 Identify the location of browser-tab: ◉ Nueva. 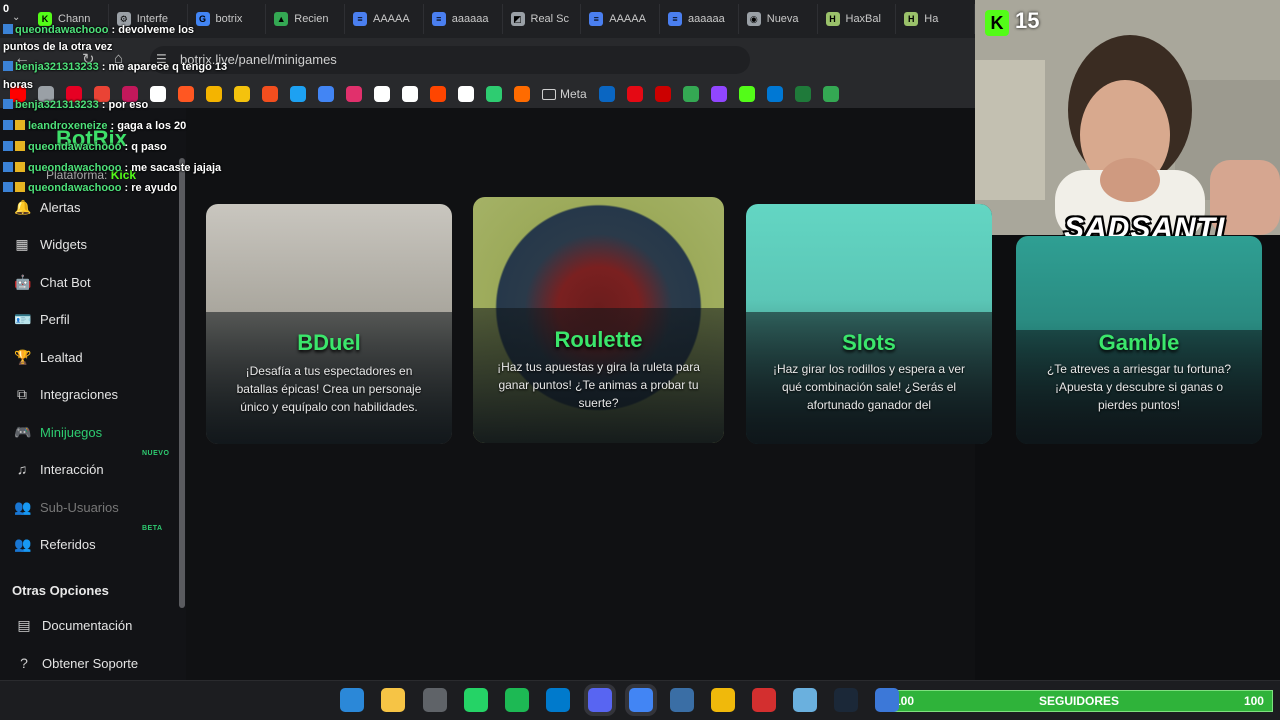
(778, 19).